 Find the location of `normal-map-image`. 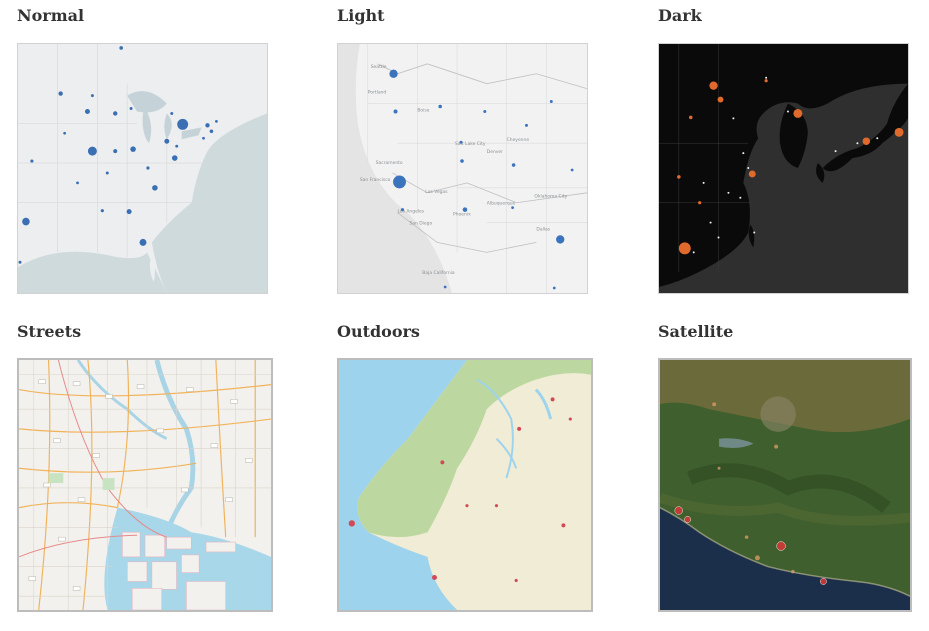

normal-map-image is located at coordinates (142, 168).